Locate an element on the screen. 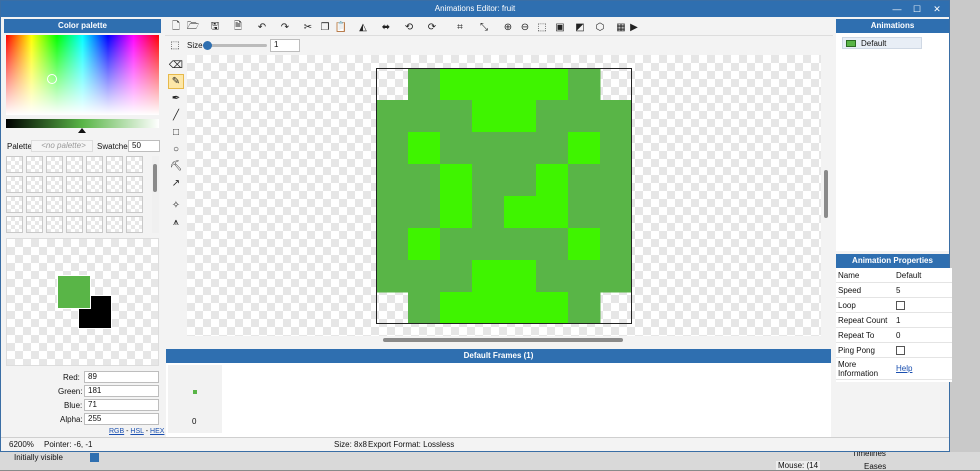  size-input: 1 is located at coordinates (285, 45).